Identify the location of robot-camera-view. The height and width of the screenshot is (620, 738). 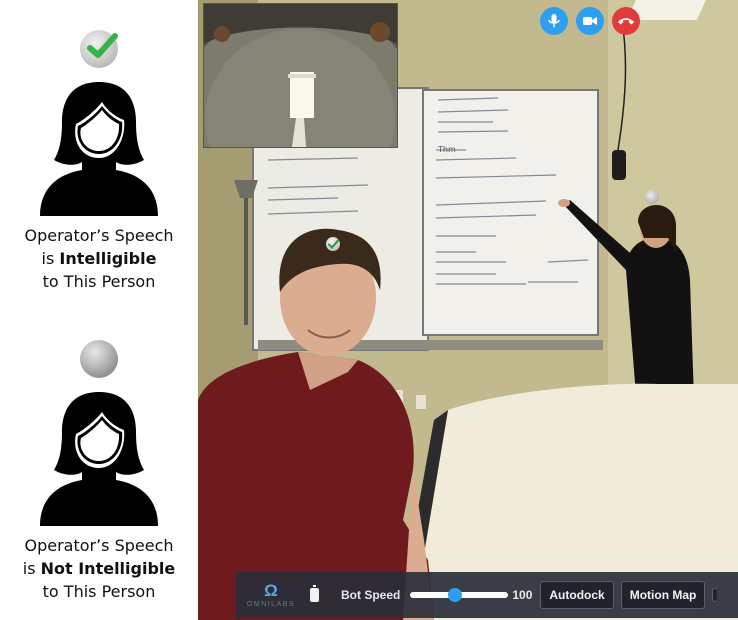
(300, 75).